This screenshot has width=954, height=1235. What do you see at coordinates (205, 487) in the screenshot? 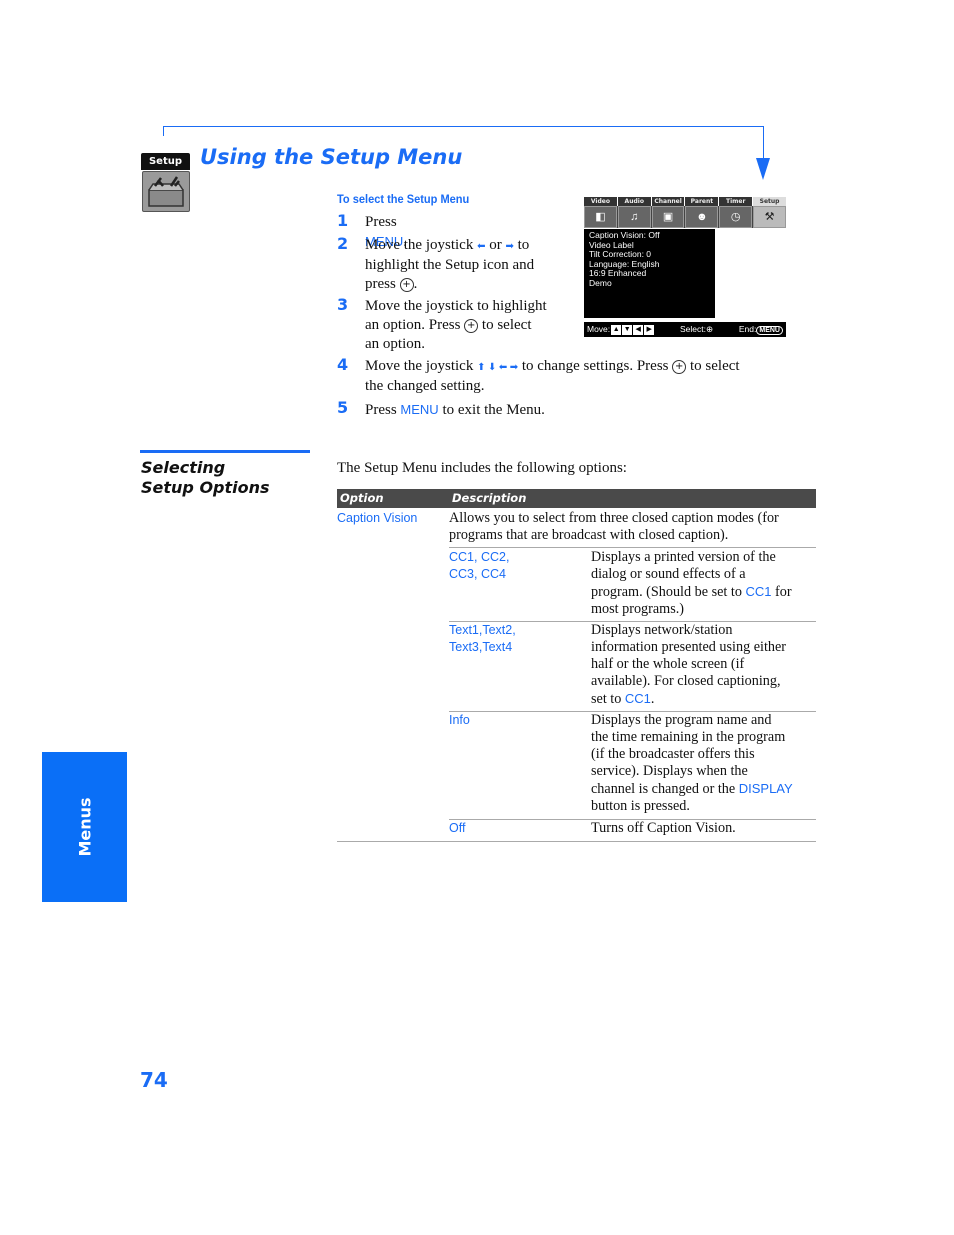
I see `section-title-line: Setup Options` at bounding box center [205, 487].